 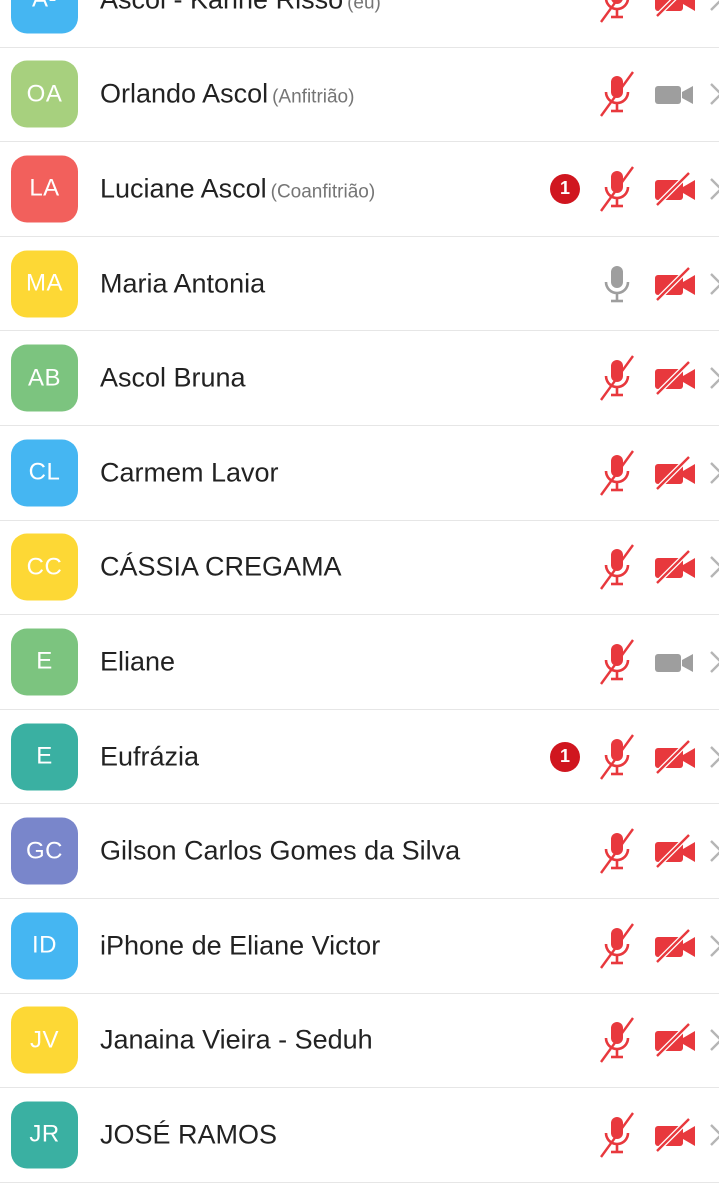 I want to click on participant-name: Eufrázia, so click(x=150, y=756).